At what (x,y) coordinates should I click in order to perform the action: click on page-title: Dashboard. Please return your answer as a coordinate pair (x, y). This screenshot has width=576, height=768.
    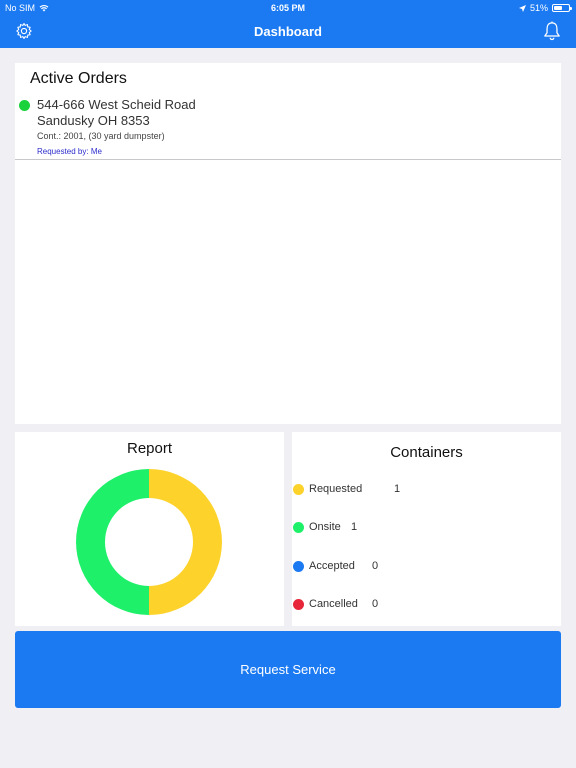
    Looking at the image, I should click on (288, 31).